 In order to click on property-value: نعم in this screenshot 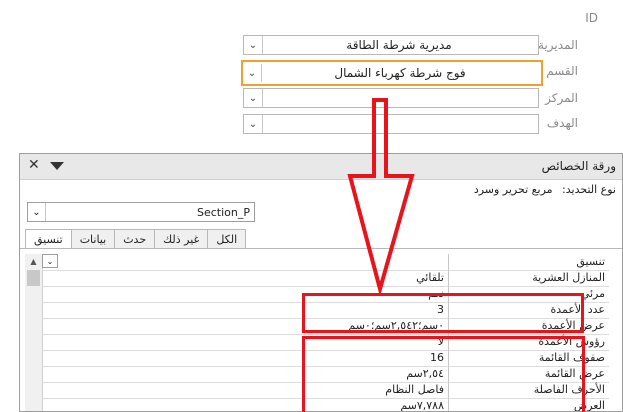, I will do `click(252, 294)`.